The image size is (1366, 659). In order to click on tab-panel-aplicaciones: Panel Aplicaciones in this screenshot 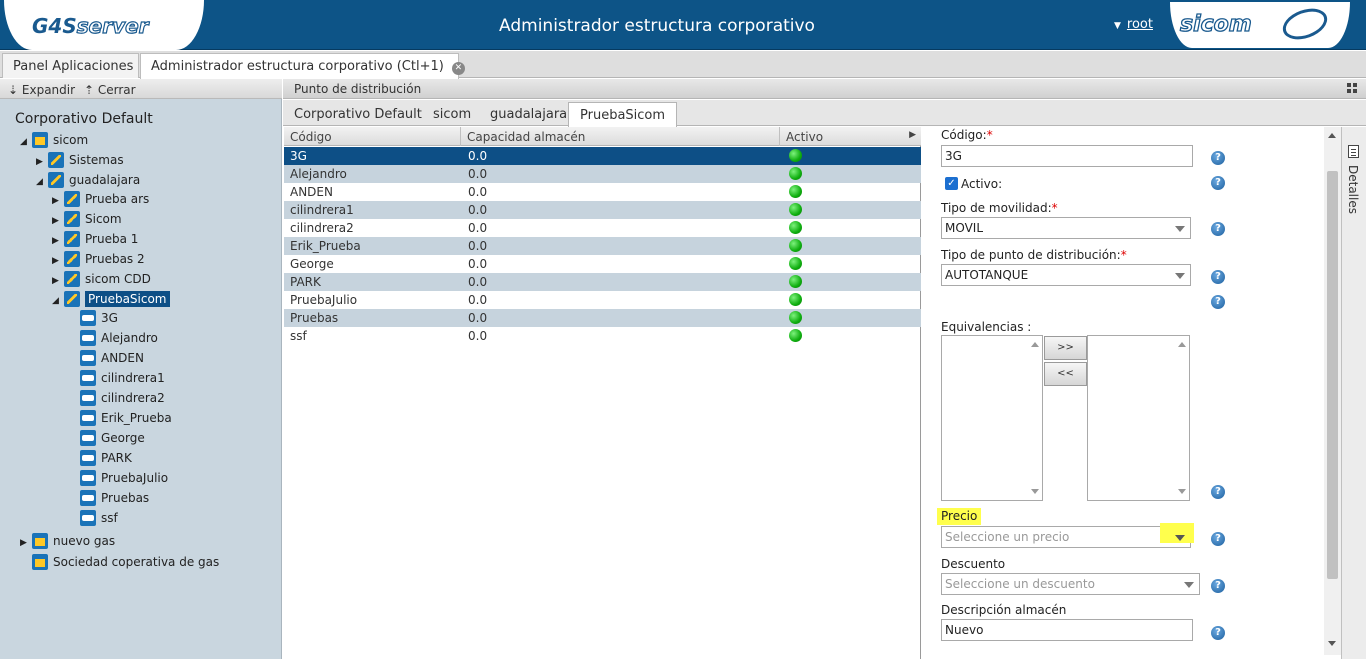, I will do `click(70, 65)`.